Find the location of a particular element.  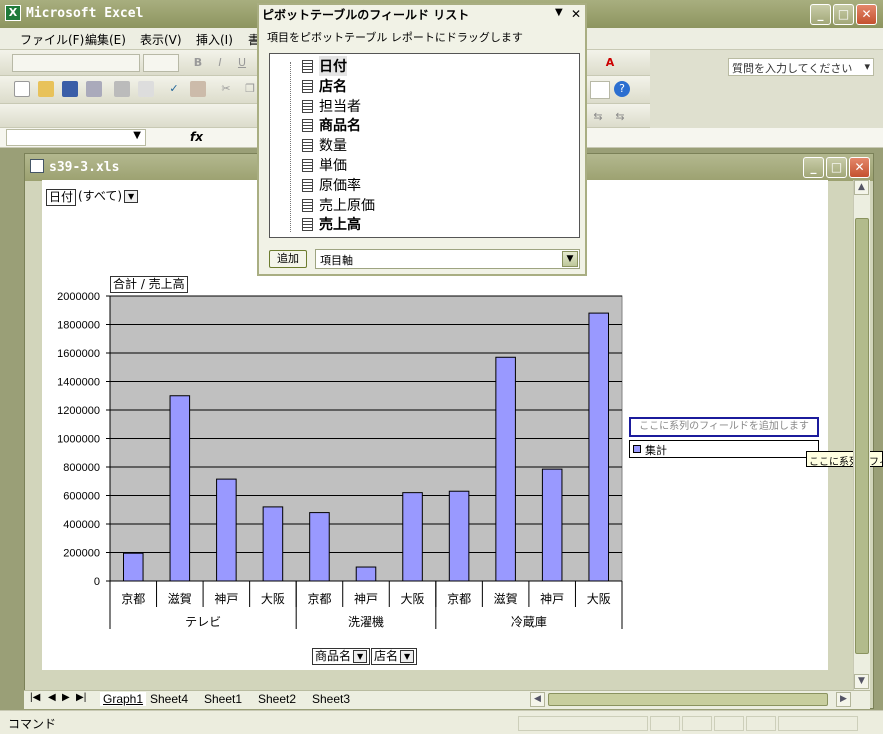

vertical-scrollbar: ▲ ▼ is located at coordinates (861, 436).